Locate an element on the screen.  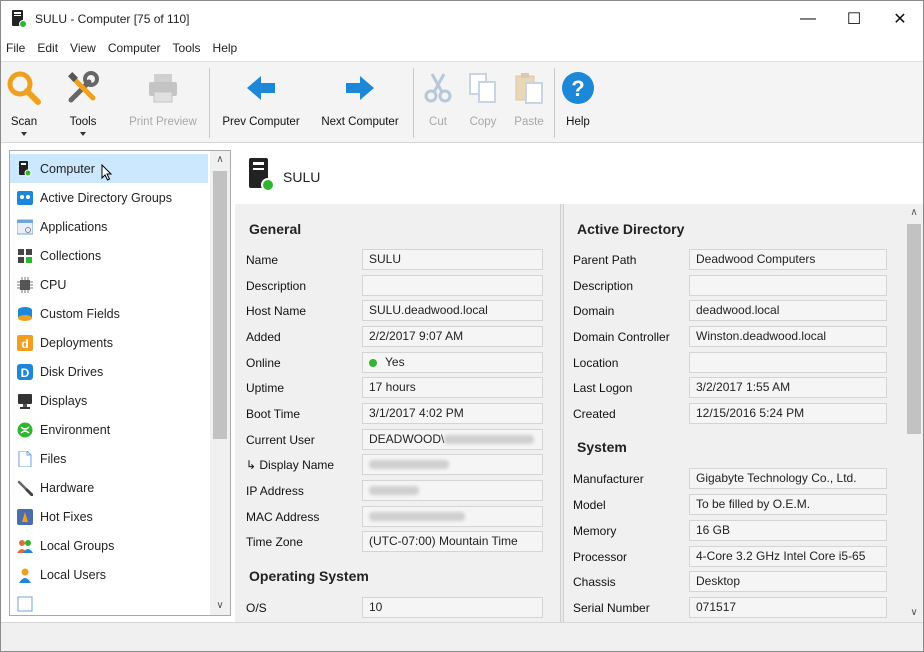
chassis-value: Desktop is located at coordinates (788, 581).